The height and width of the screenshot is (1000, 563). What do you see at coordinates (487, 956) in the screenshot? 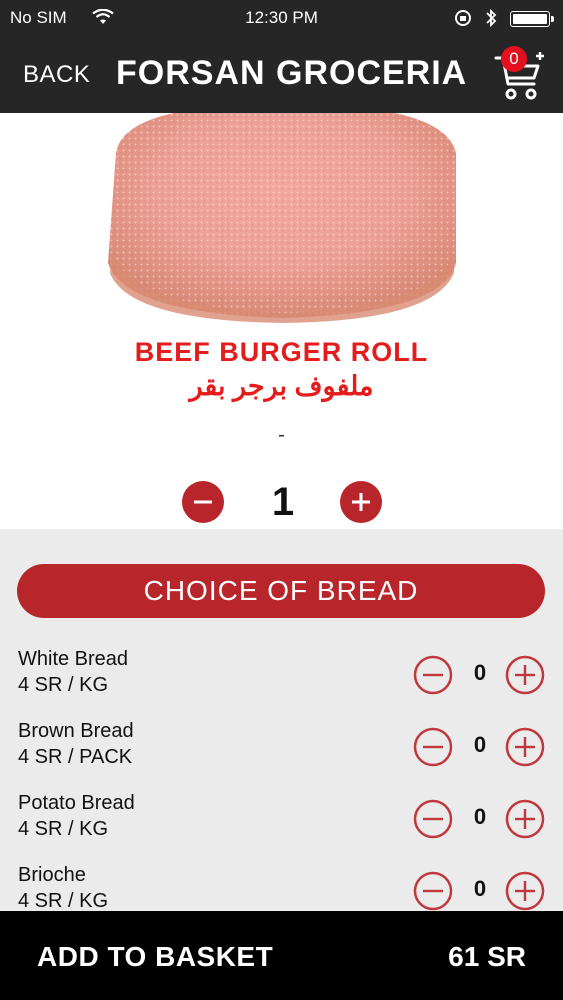
I see `total-price: 61 SR` at bounding box center [487, 956].